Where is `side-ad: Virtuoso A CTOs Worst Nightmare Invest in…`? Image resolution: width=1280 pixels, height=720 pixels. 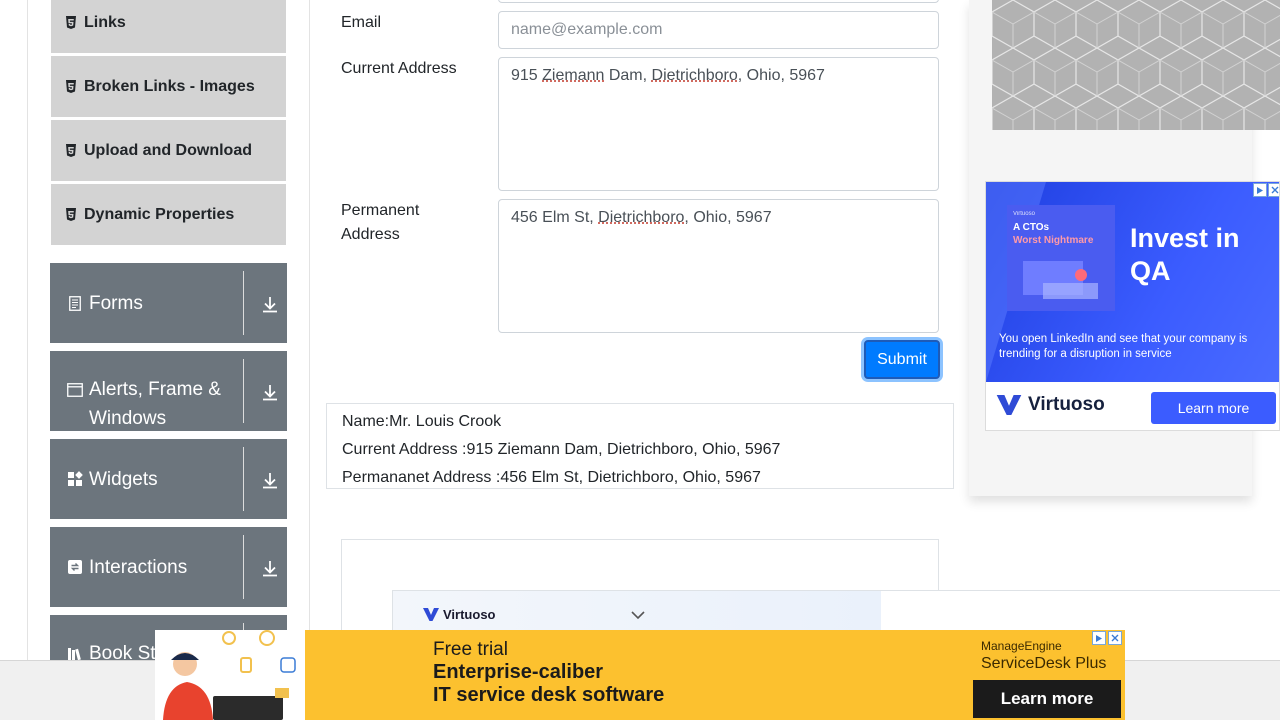
side-ad: Virtuoso A CTOs Worst Nightmare Invest in… is located at coordinates (1132, 306).